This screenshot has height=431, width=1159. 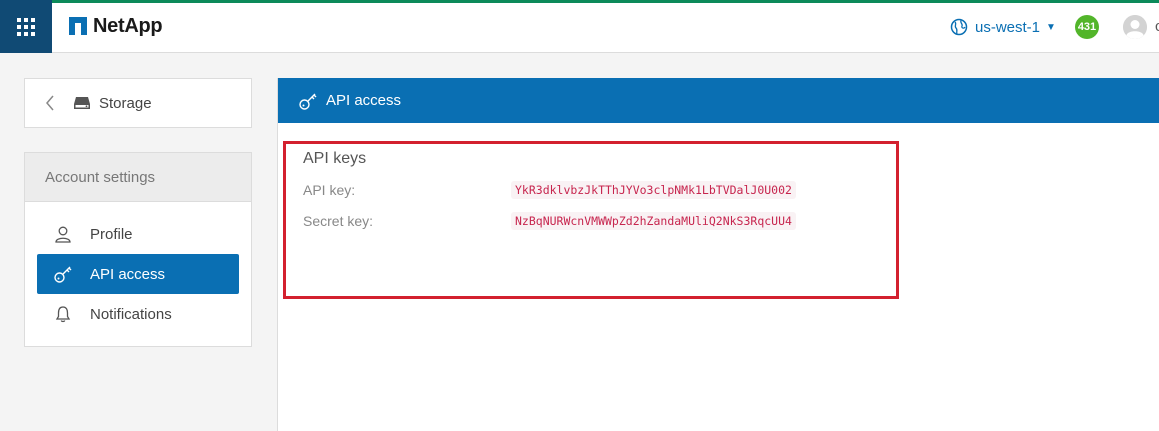 What do you see at coordinates (364, 100) in the screenshot?
I see `panel-title: API access` at bounding box center [364, 100].